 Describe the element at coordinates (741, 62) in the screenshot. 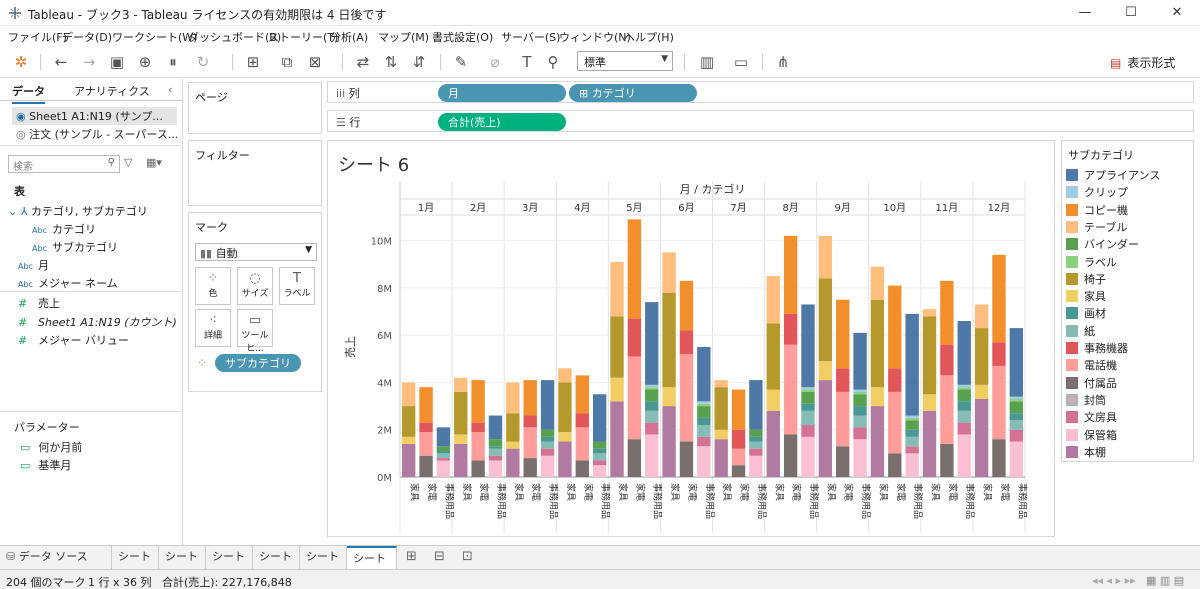

I see `presentation-mode-icon: ▭` at that location.